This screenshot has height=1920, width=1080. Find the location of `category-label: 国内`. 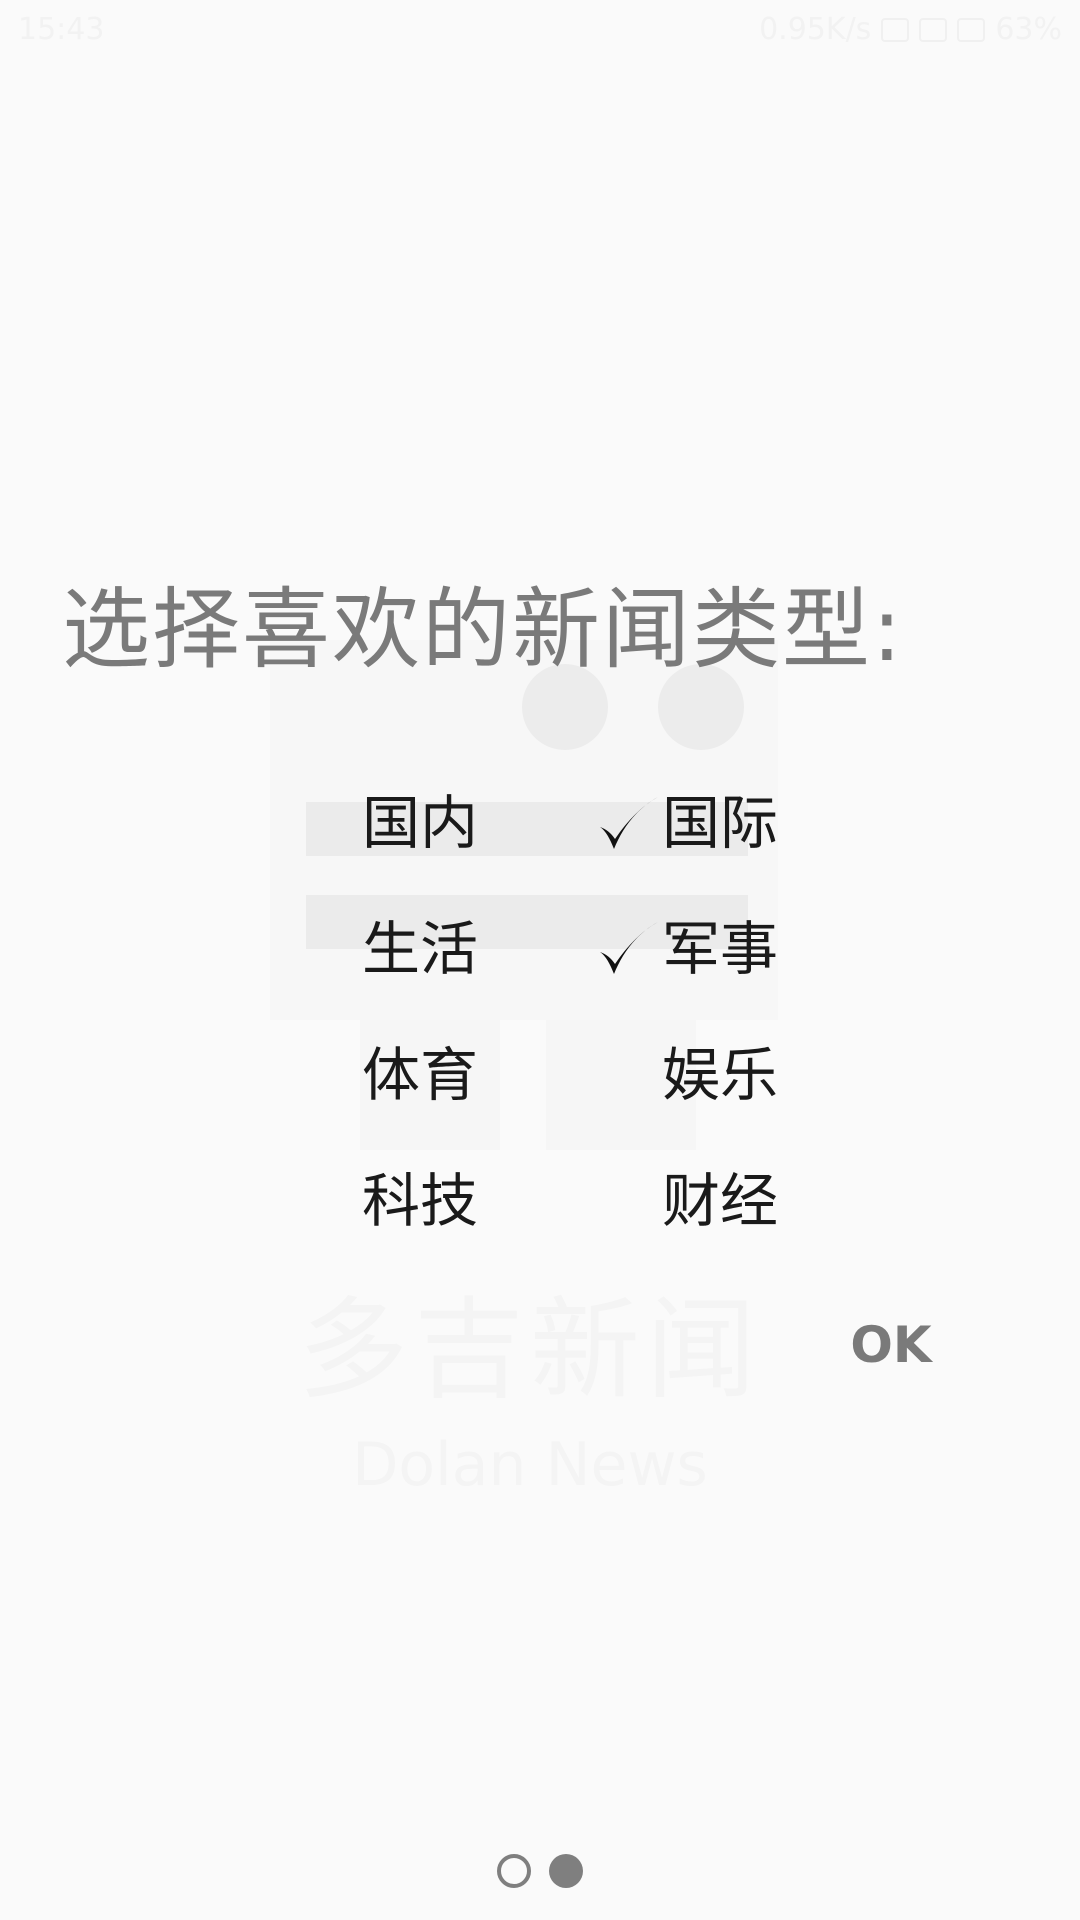

category-label: 国内 is located at coordinates (420, 823).